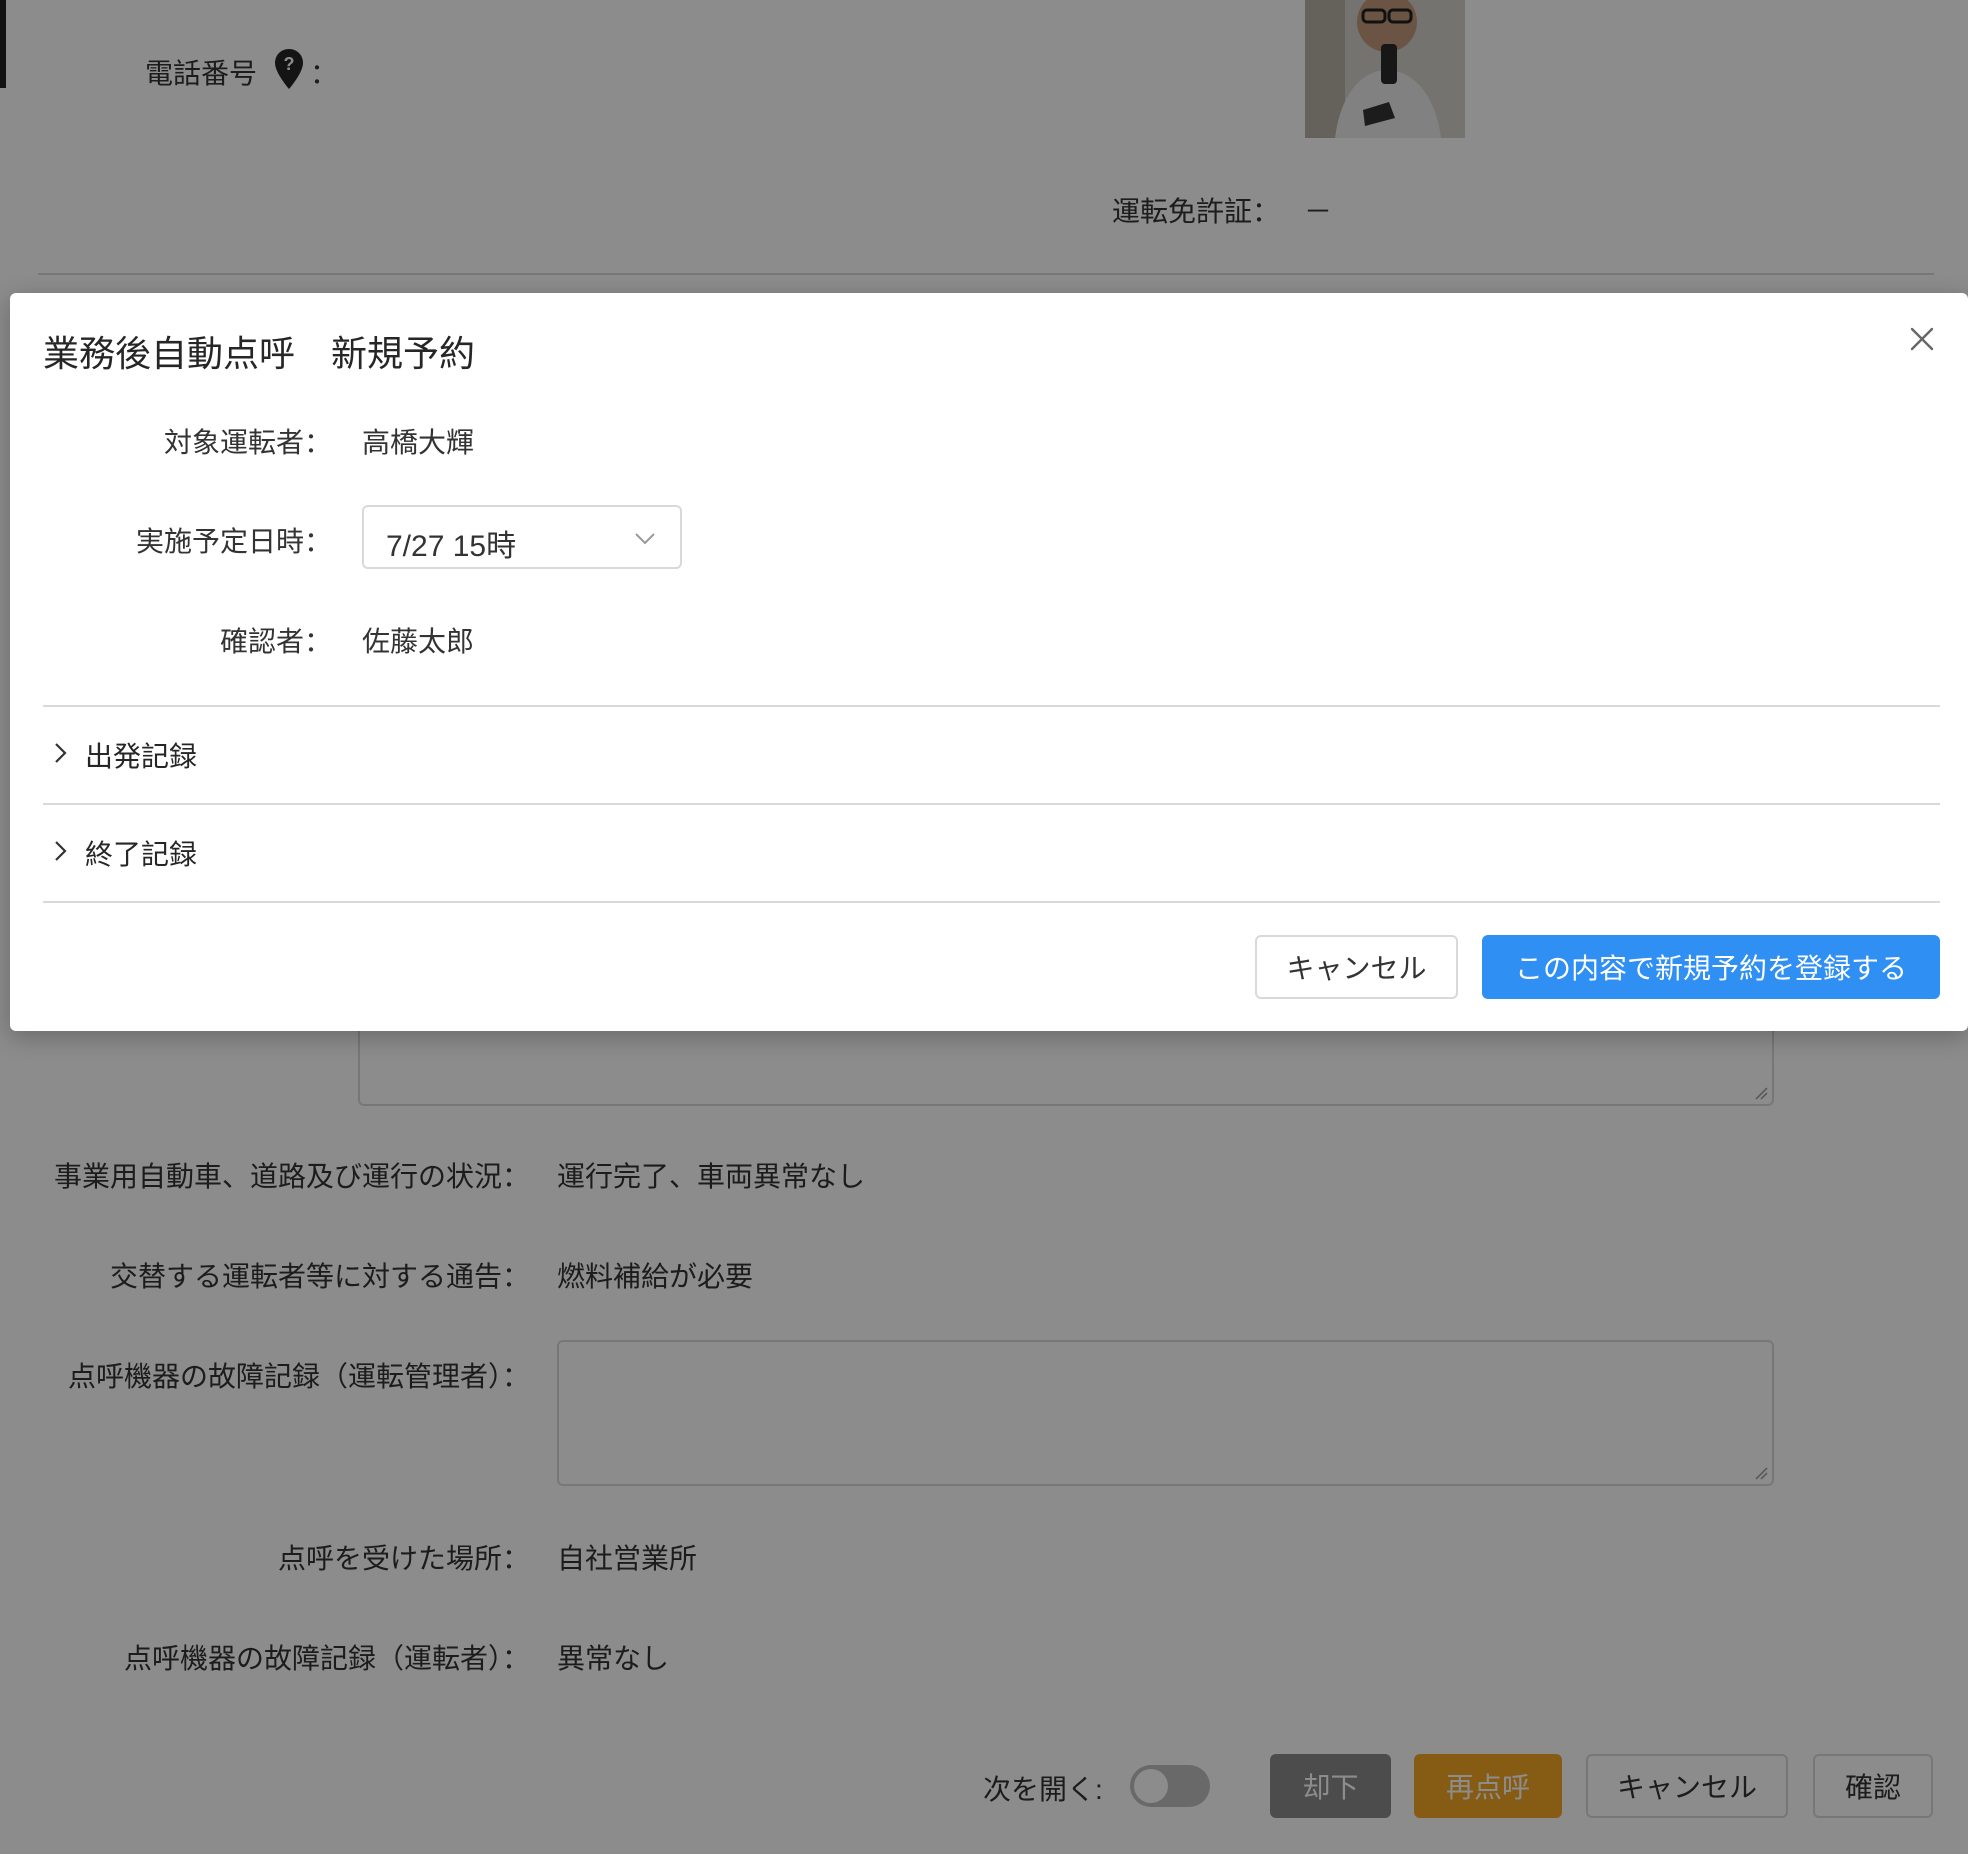  What do you see at coordinates (1922, 339) in the screenshot?
I see `close-icon` at bounding box center [1922, 339].